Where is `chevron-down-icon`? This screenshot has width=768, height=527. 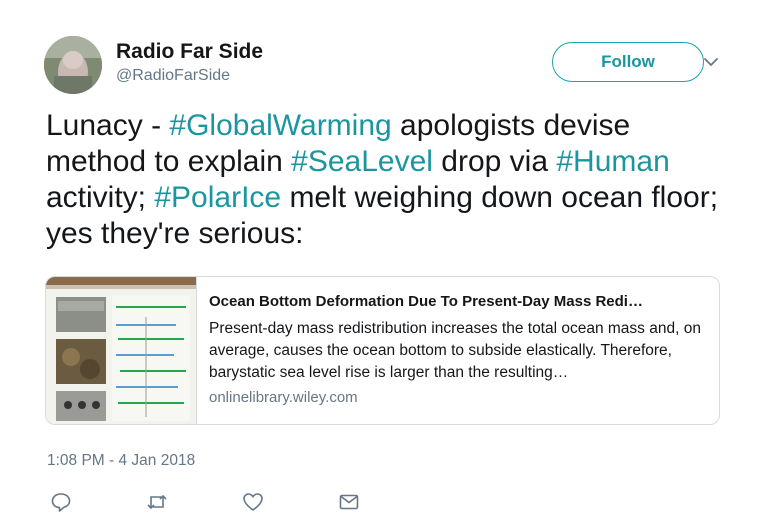
chevron-down-icon is located at coordinates (711, 62).